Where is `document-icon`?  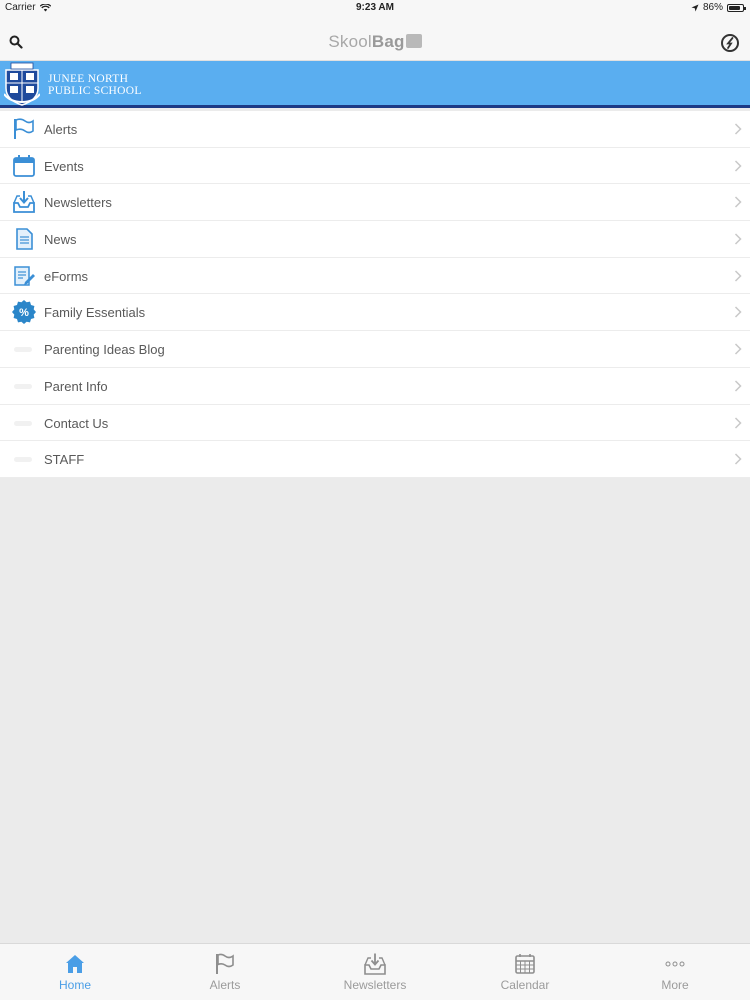 document-icon is located at coordinates (24, 239).